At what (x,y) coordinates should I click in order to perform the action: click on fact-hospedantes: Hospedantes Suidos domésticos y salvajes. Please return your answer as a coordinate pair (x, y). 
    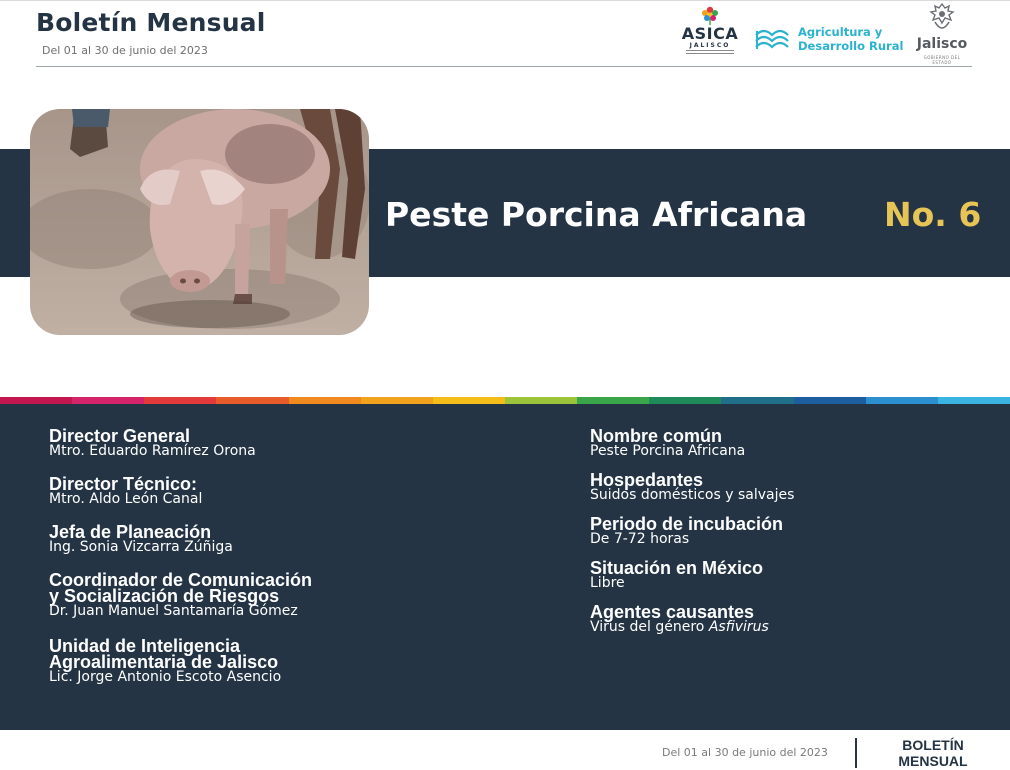
    Looking at the image, I should click on (692, 486).